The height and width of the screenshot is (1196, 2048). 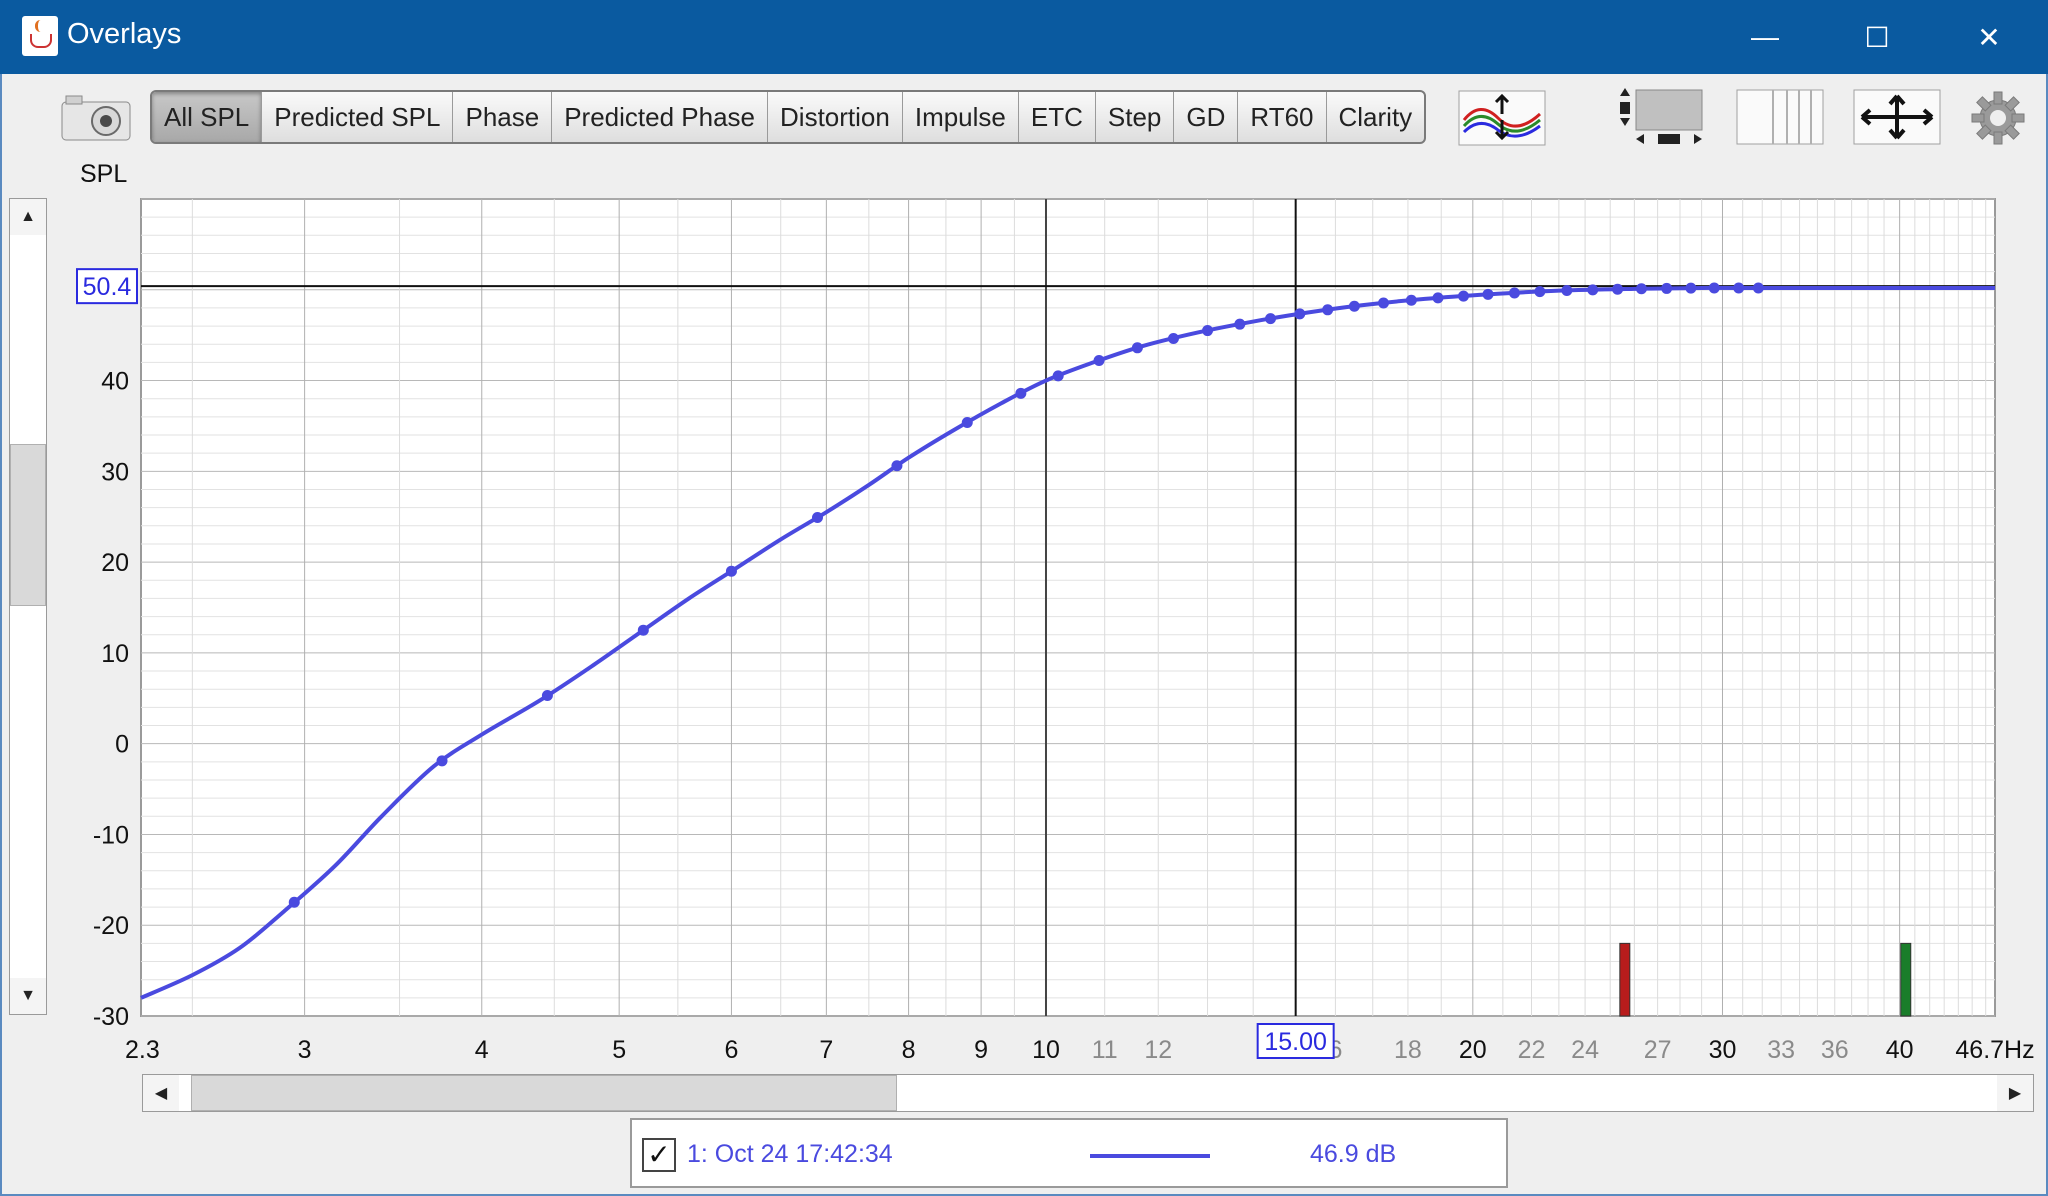 What do you see at coordinates (1835, 1050) in the screenshot?
I see `x-tick-label: 36` at bounding box center [1835, 1050].